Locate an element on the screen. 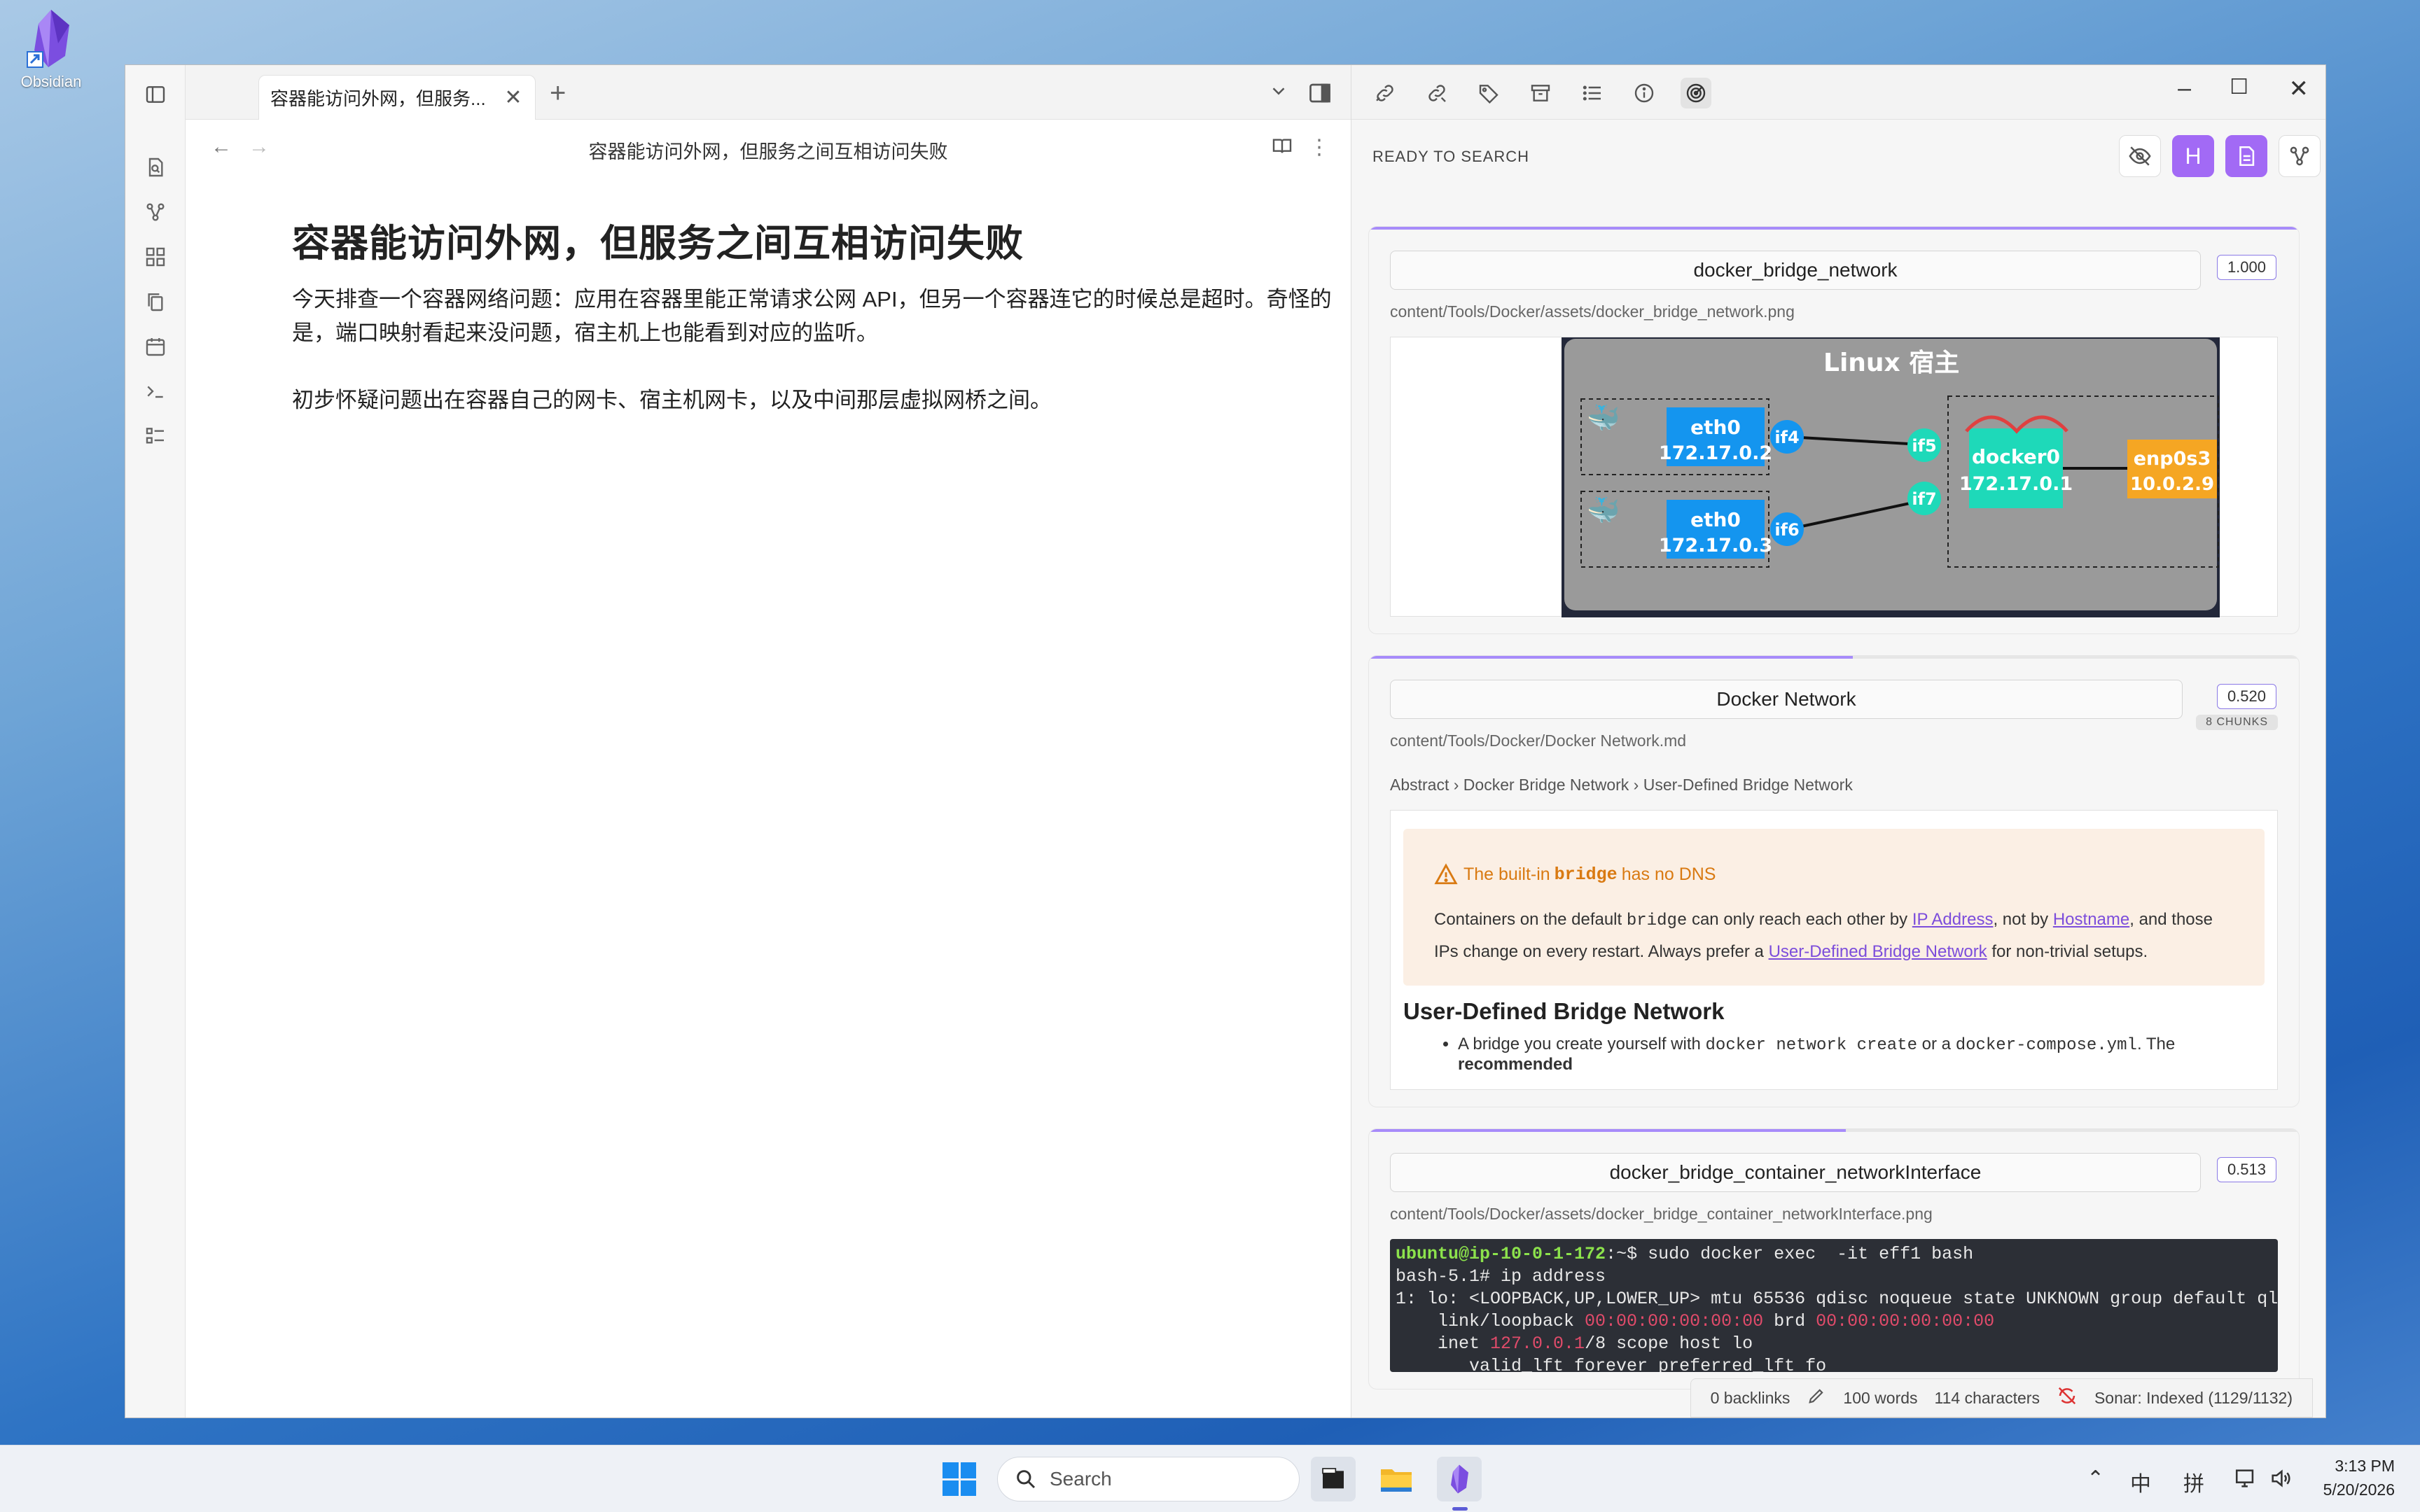  sidebar-toggle-icon is located at coordinates (155, 94).